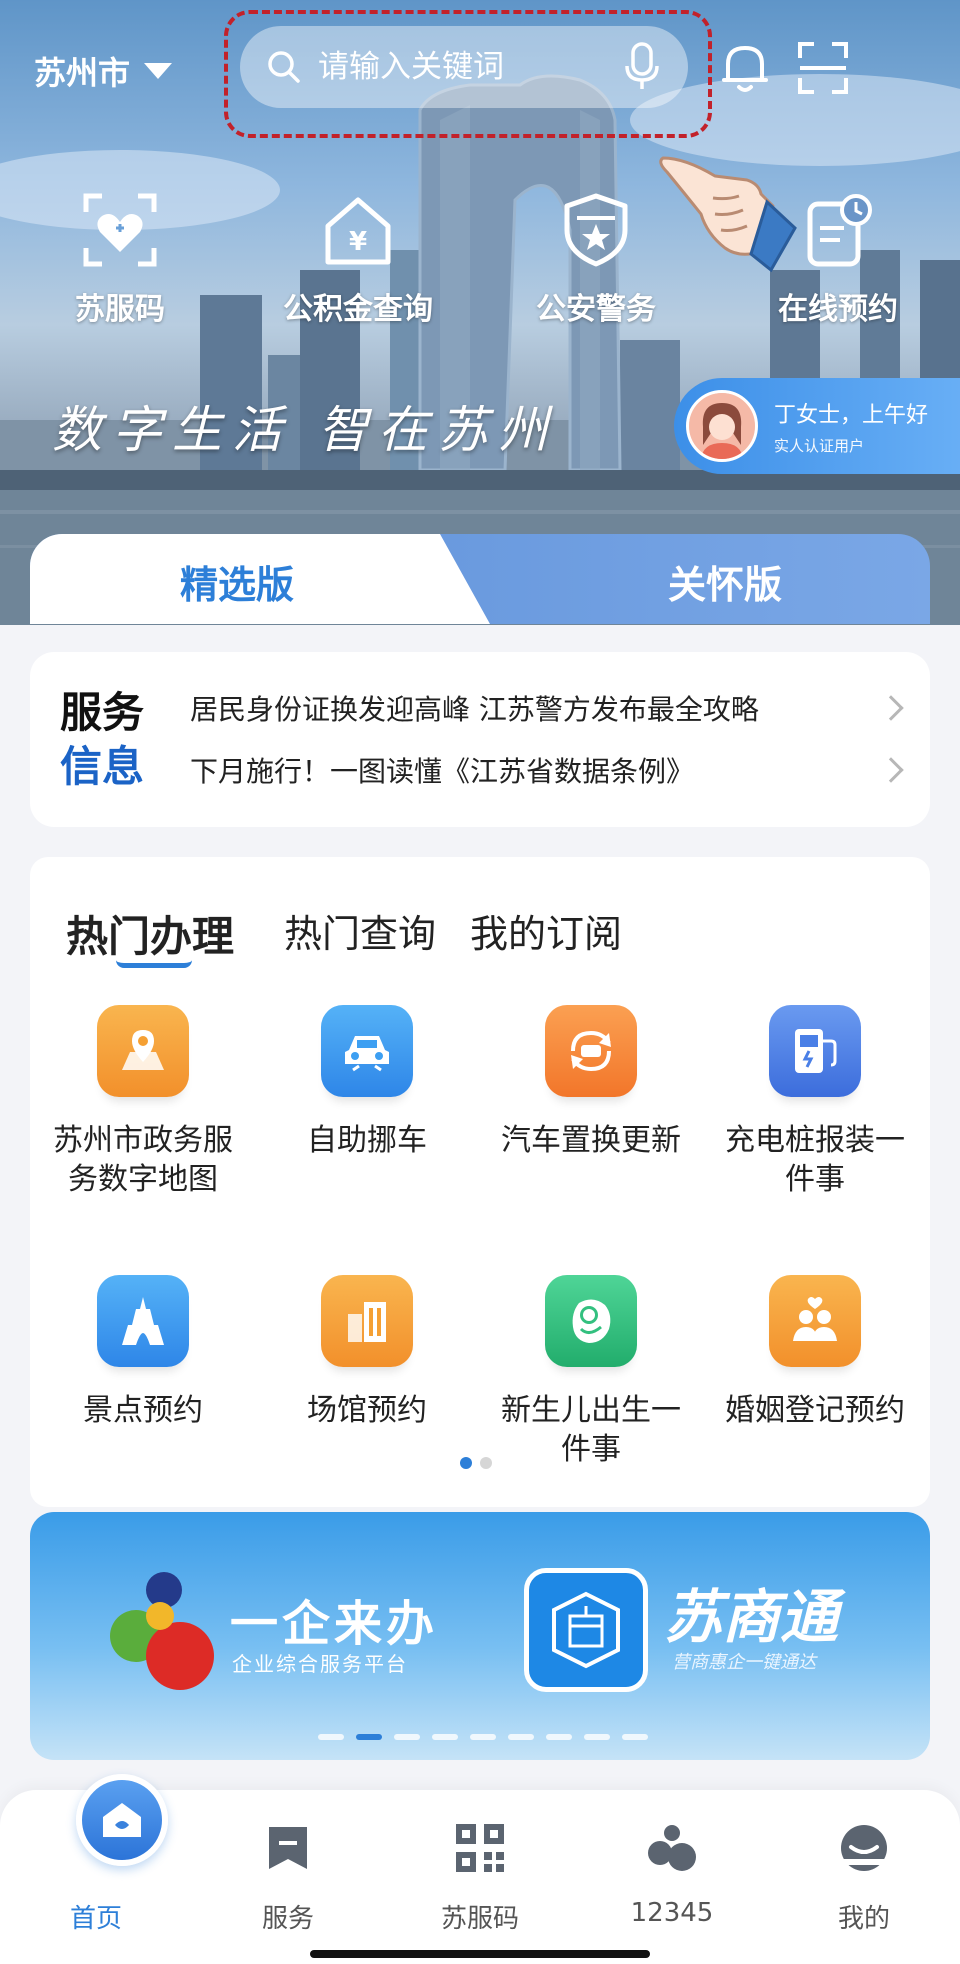 The image size is (960, 1964). I want to click on nav-label: 首页, so click(95, 1919).